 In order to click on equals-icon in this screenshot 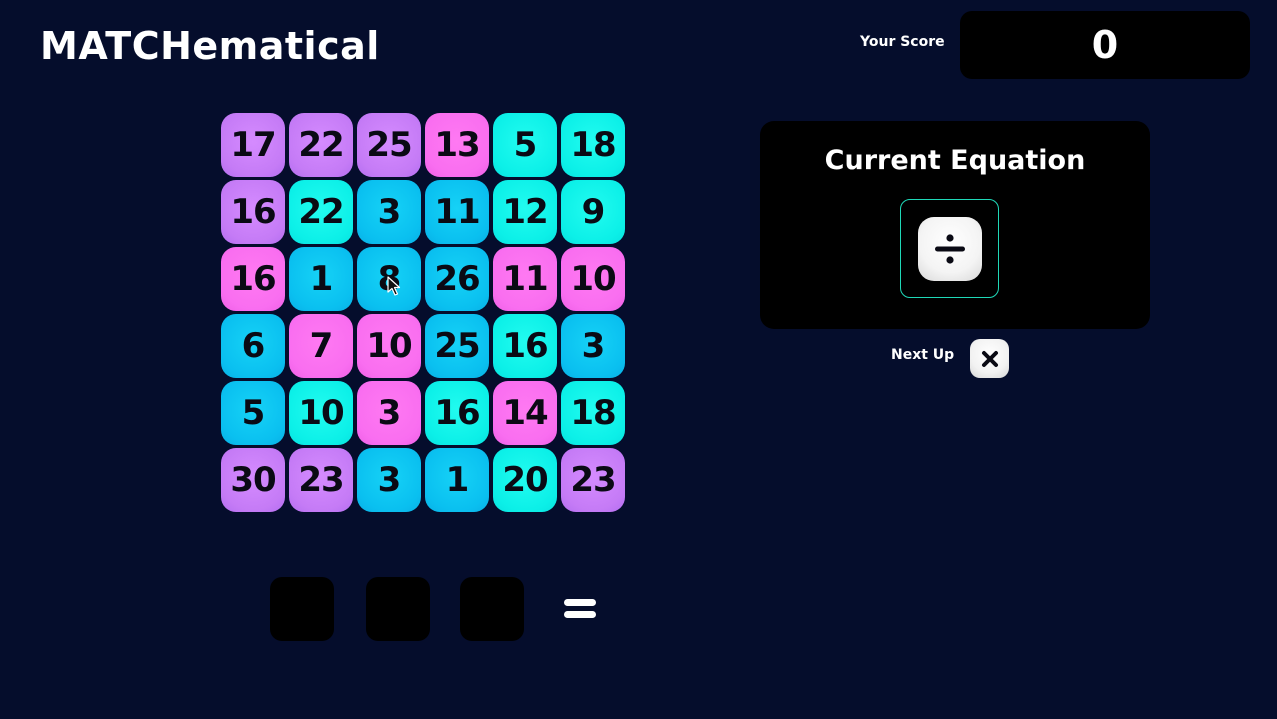, I will do `click(580, 609)`.